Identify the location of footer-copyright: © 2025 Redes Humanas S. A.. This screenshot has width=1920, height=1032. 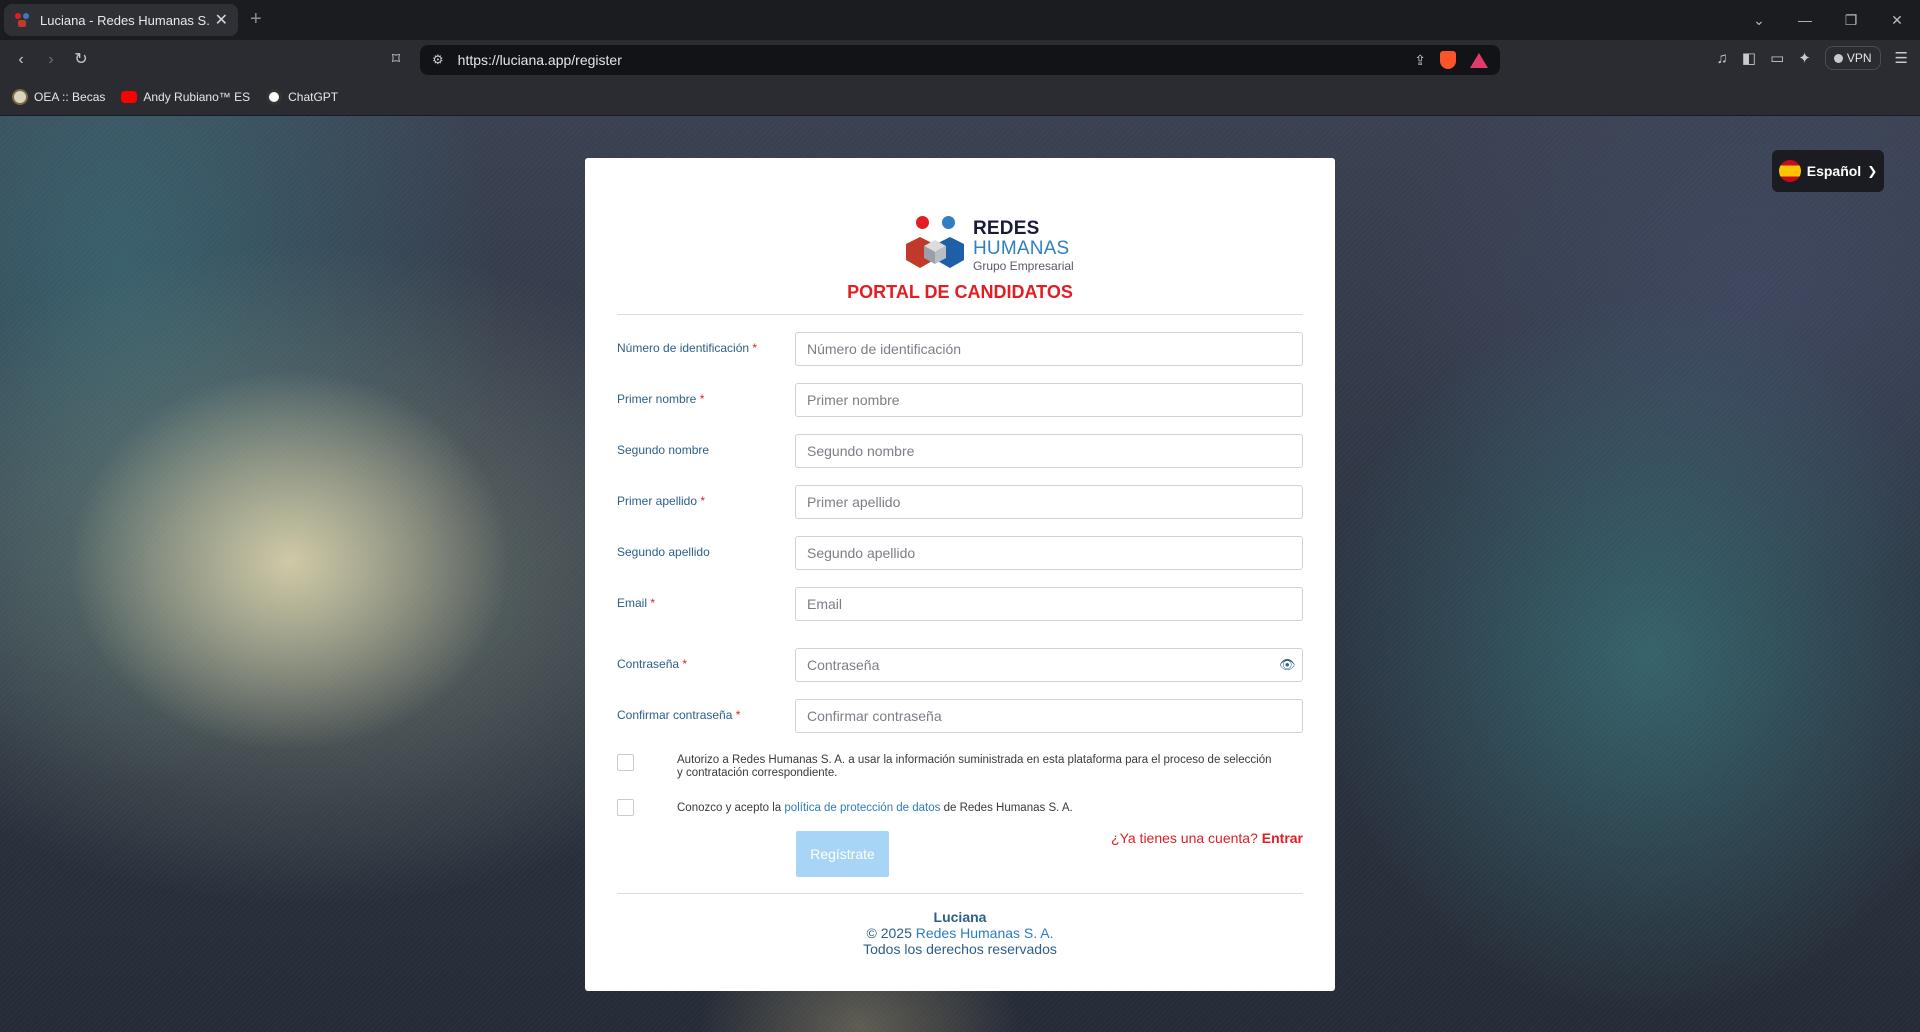
(960, 933).